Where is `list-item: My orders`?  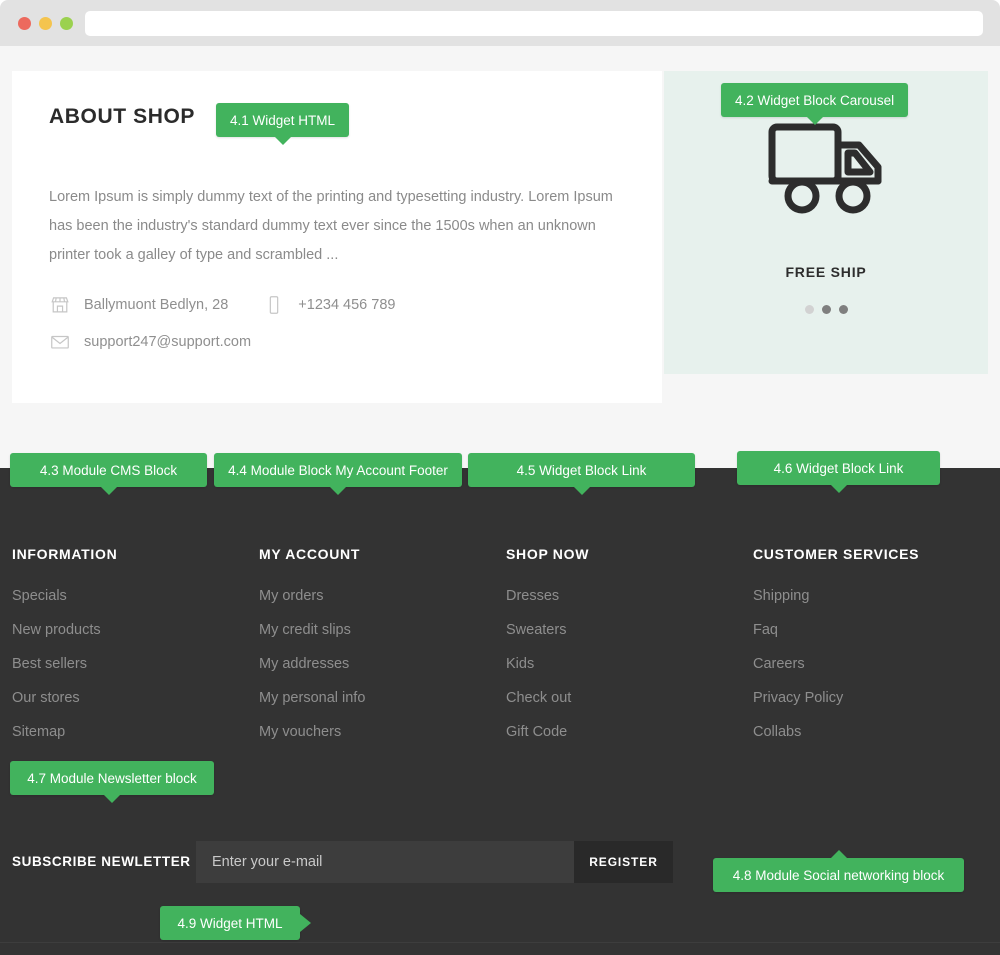 list-item: My orders is located at coordinates (312, 596).